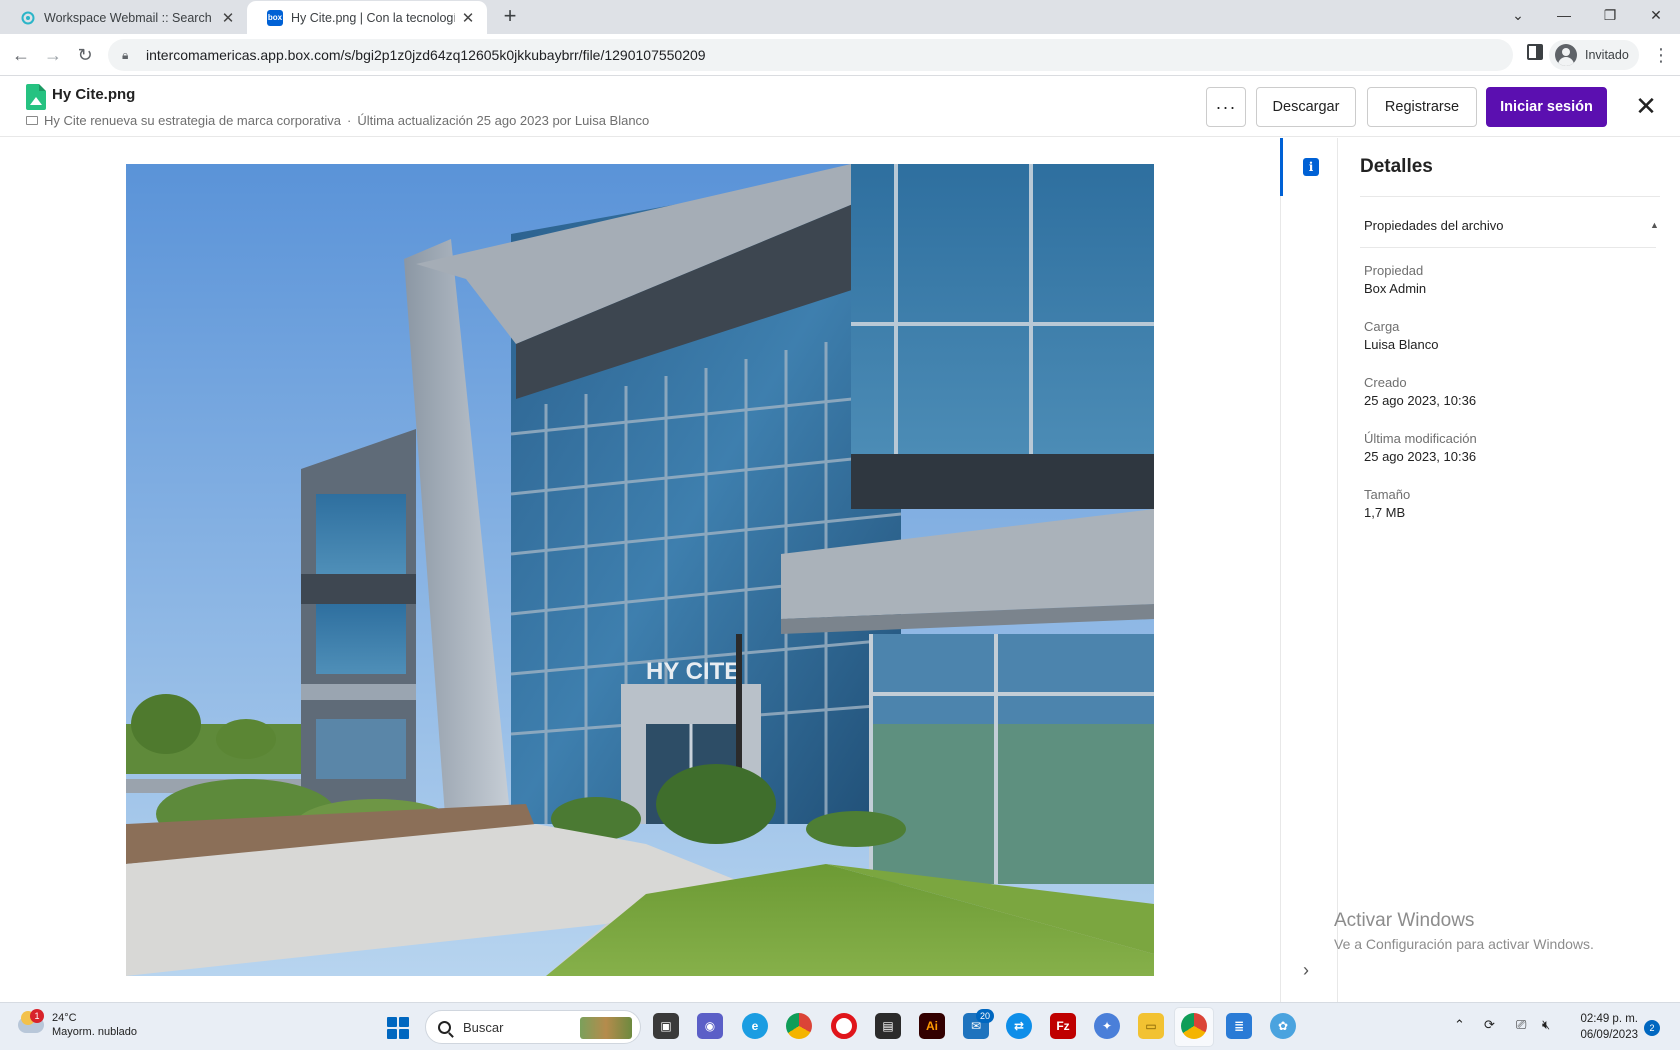 This screenshot has width=1680, height=1050. Describe the element at coordinates (398, 1028) in the screenshot. I see `windows-start-icon` at that location.